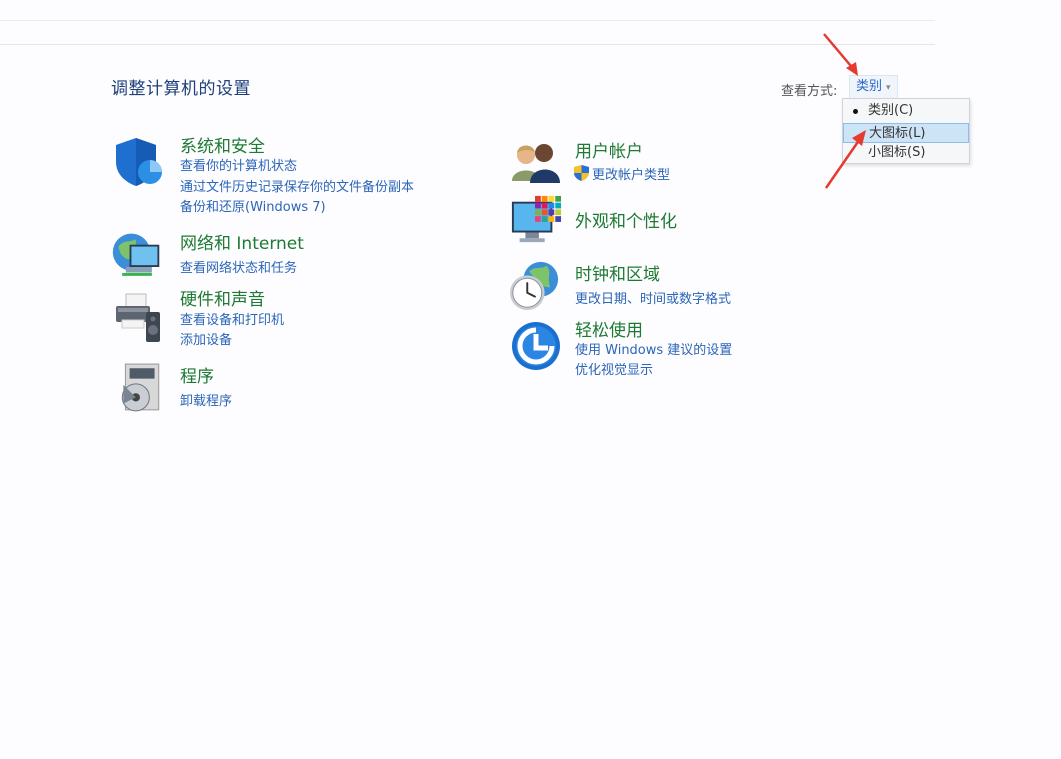 This screenshot has height=759, width=1061. Describe the element at coordinates (631, 173) in the screenshot. I see `link-change-account-type: 更改帐户类型` at that location.